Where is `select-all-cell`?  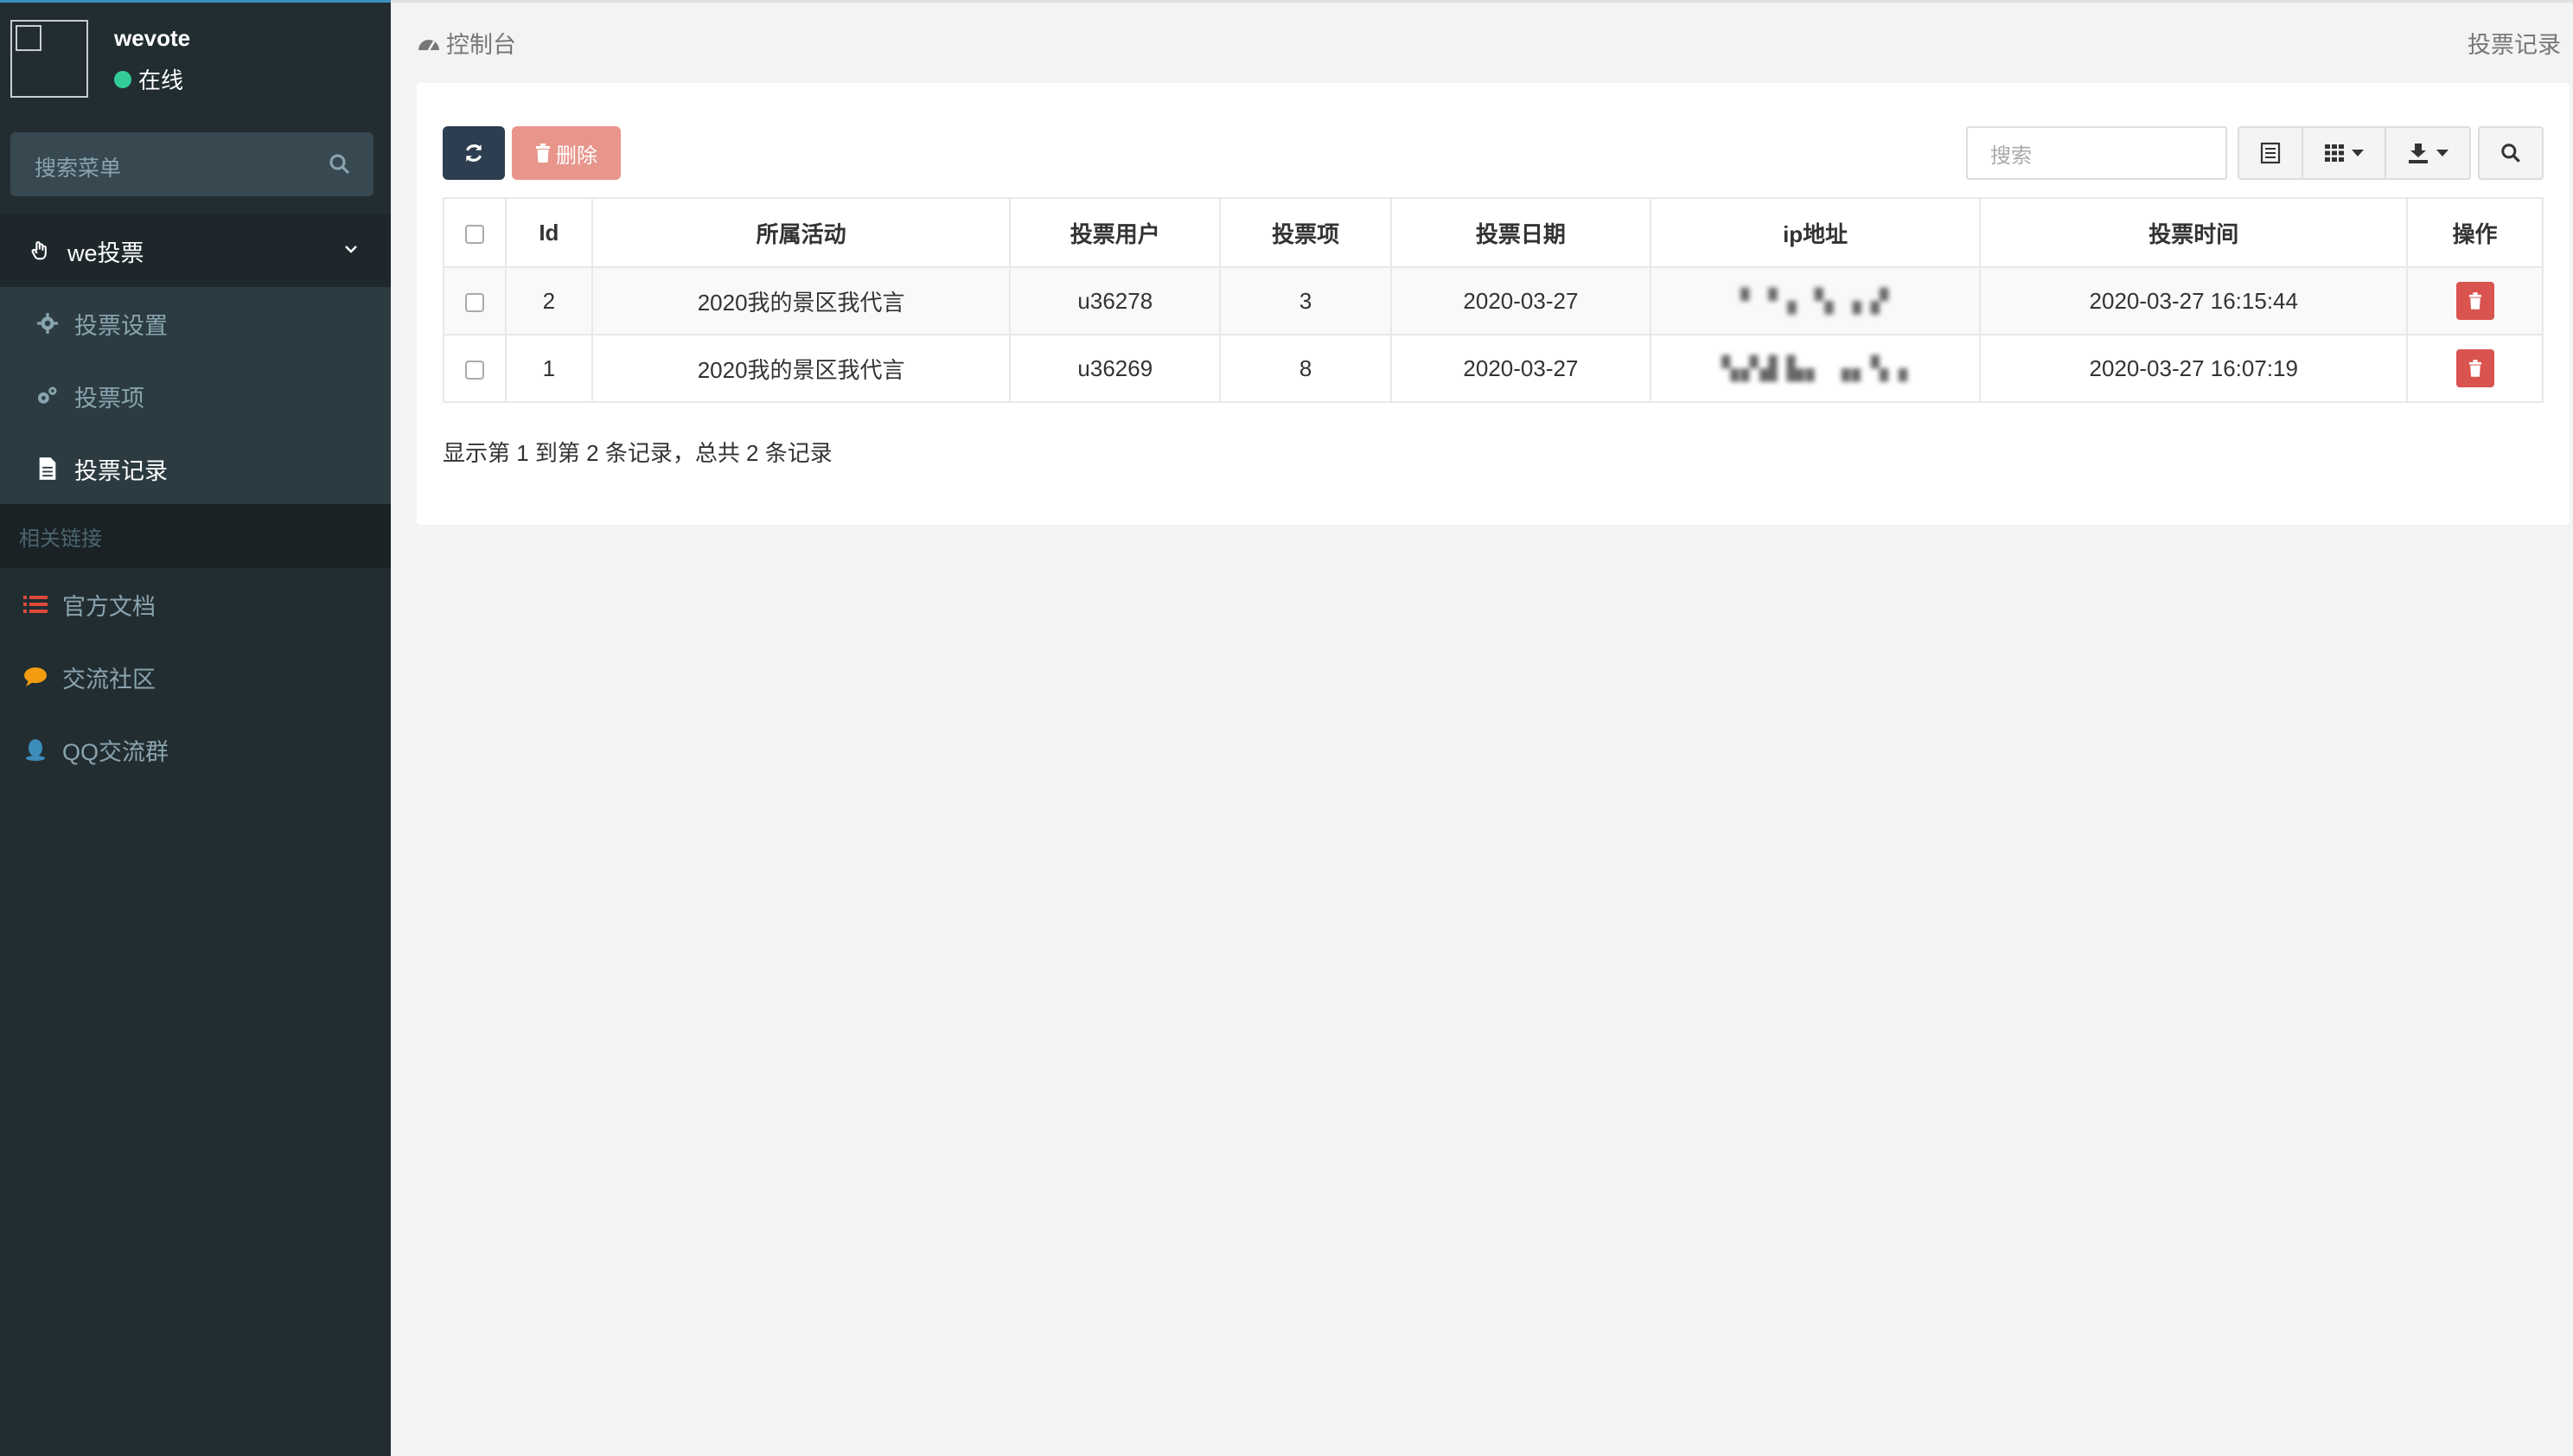 select-all-cell is located at coordinates (475, 233).